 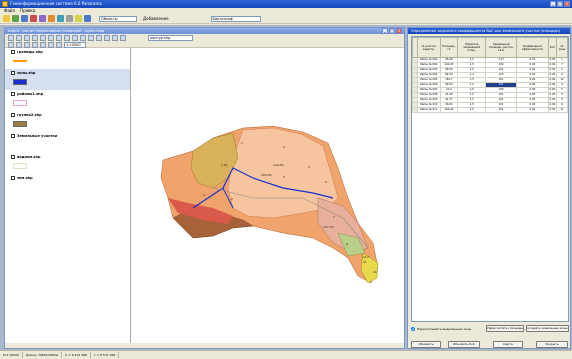 I want to click on column-header: КоС, so click(x=552, y=47).